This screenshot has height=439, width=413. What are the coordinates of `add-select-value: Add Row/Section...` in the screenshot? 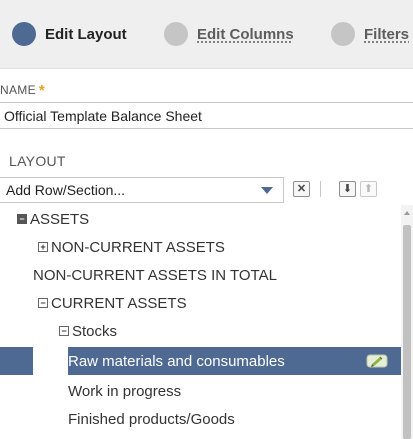 It's located at (66, 190).